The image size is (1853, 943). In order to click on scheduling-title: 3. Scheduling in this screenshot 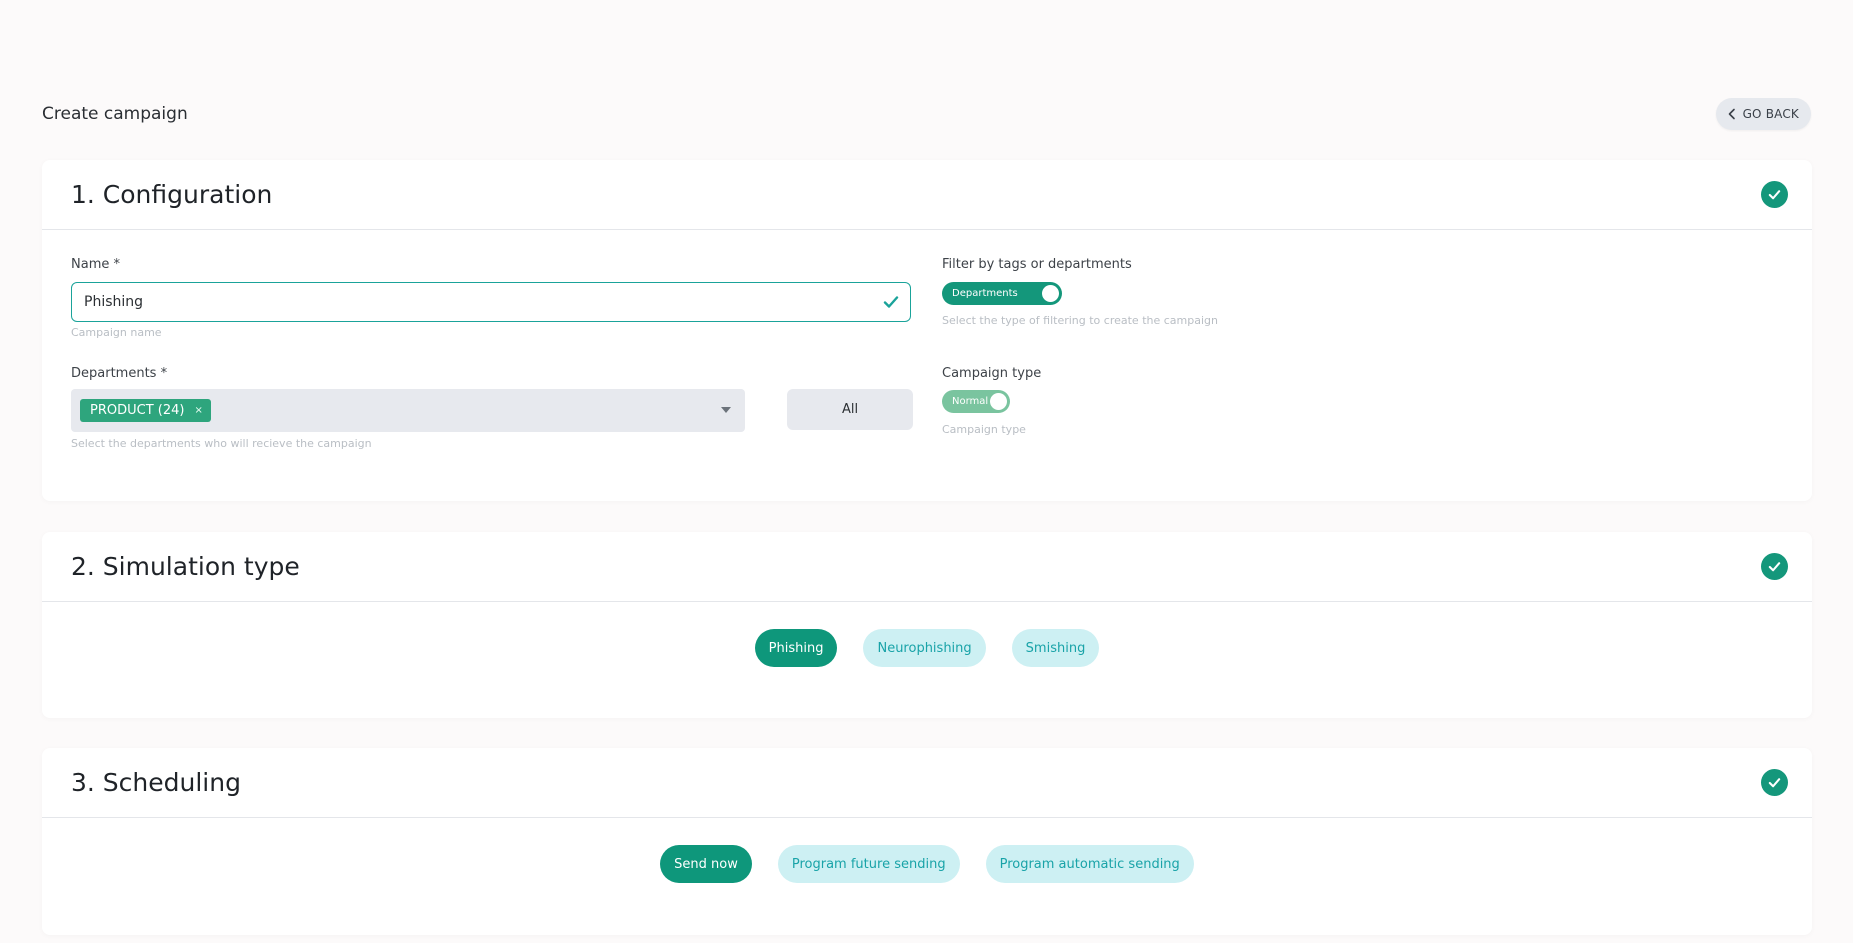, I will do `click(156, 782)`.